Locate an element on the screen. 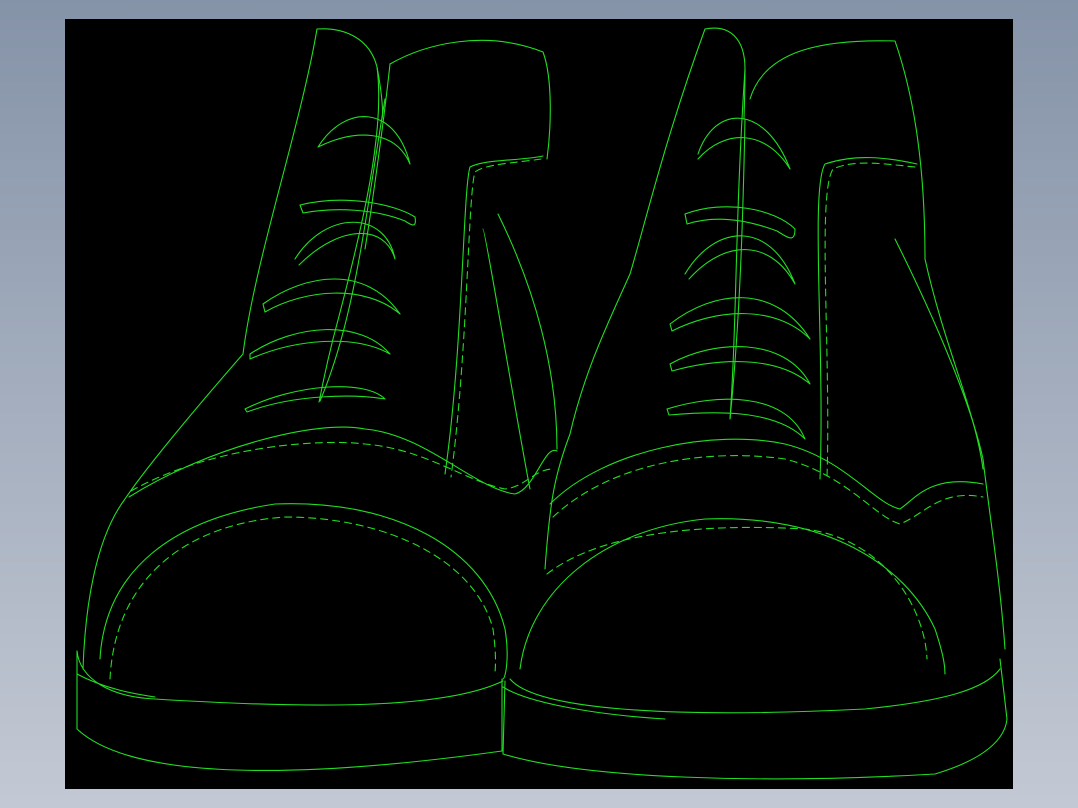  left-boot-sole-edge is located at coordinates (116, 685).